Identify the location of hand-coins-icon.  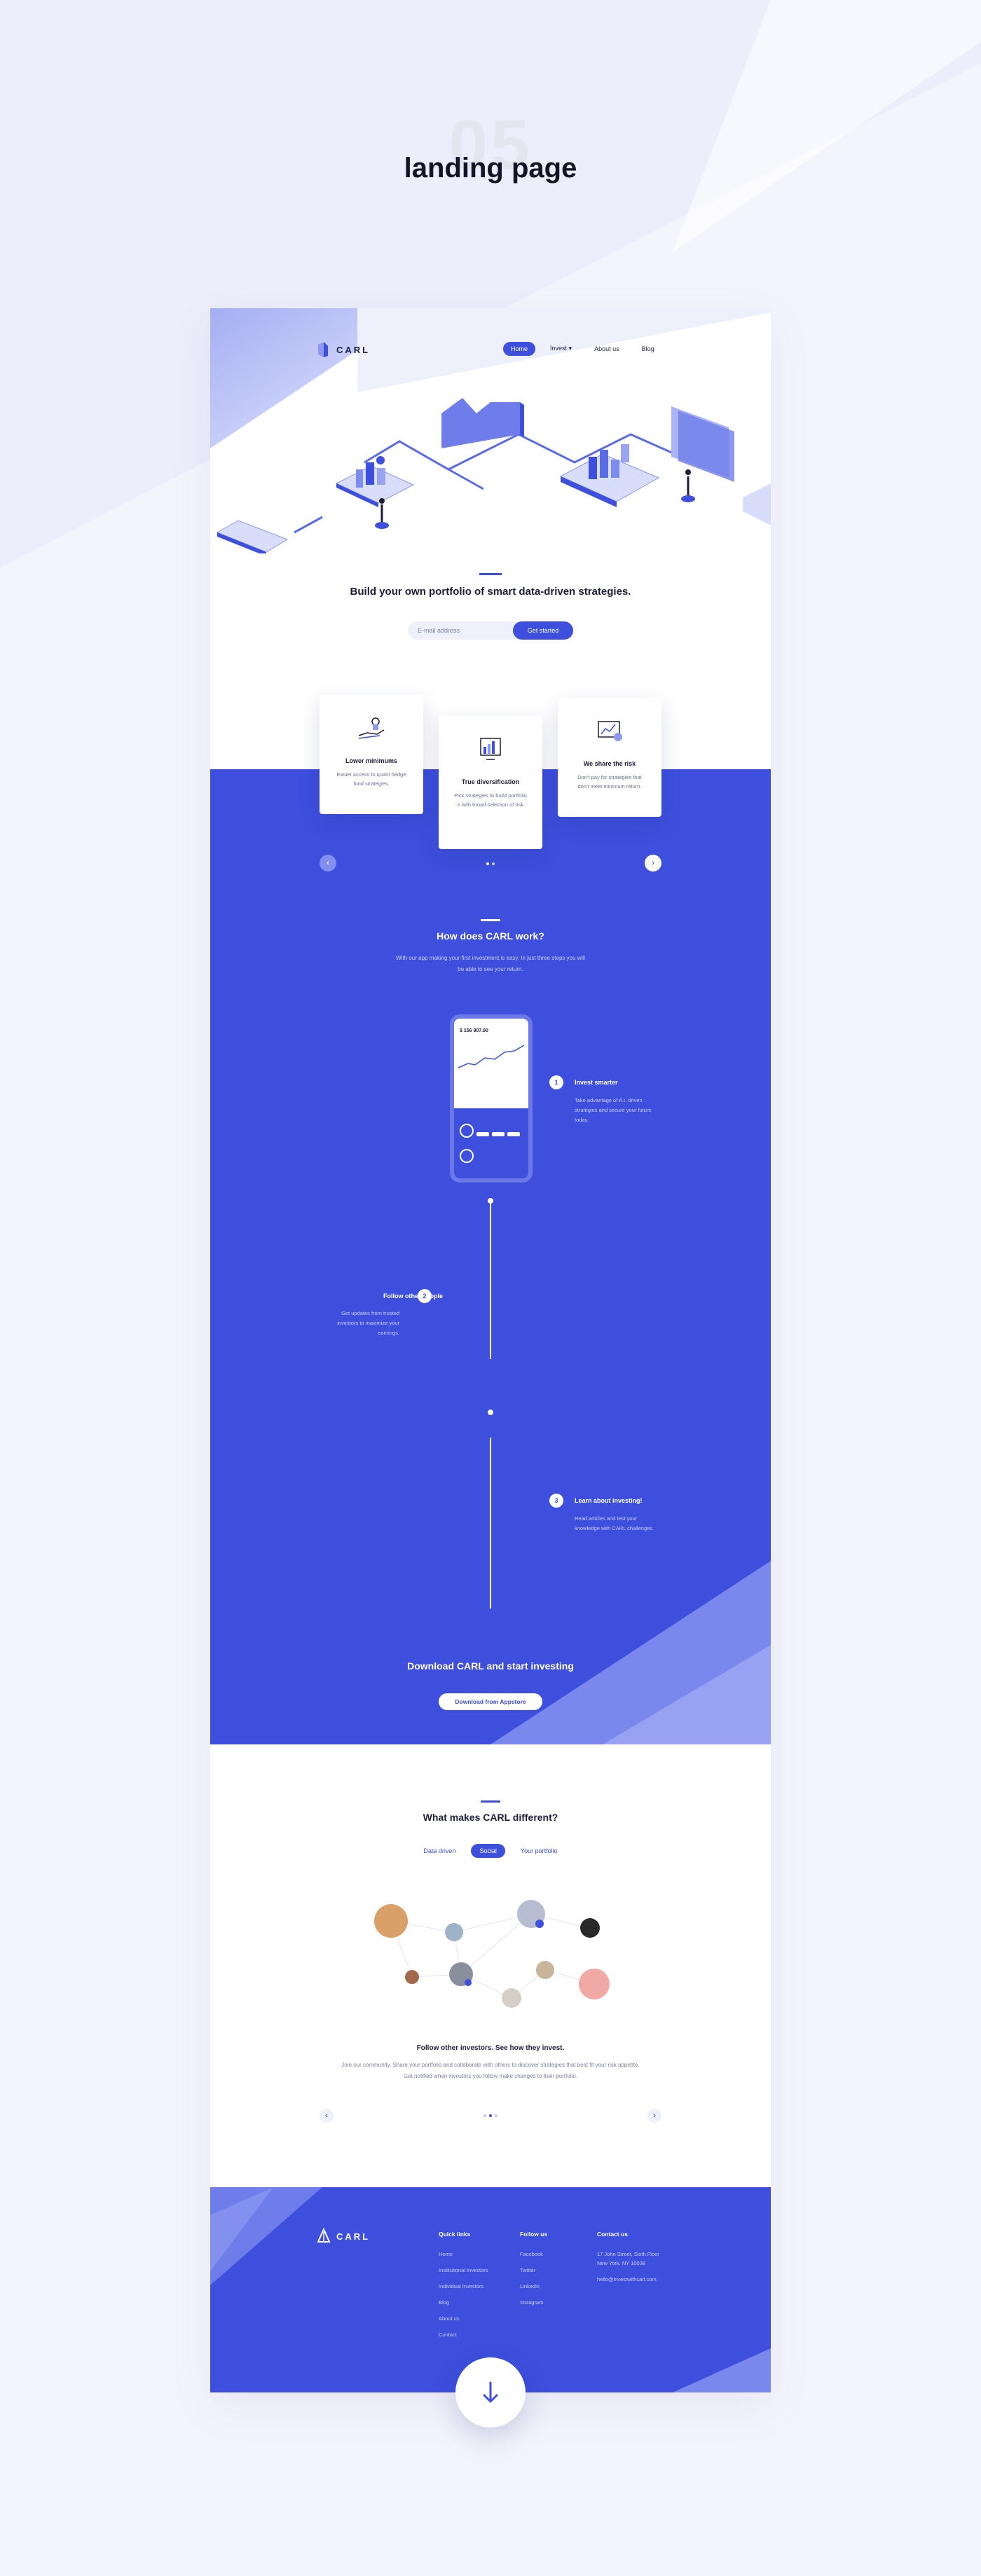
(371, 728).